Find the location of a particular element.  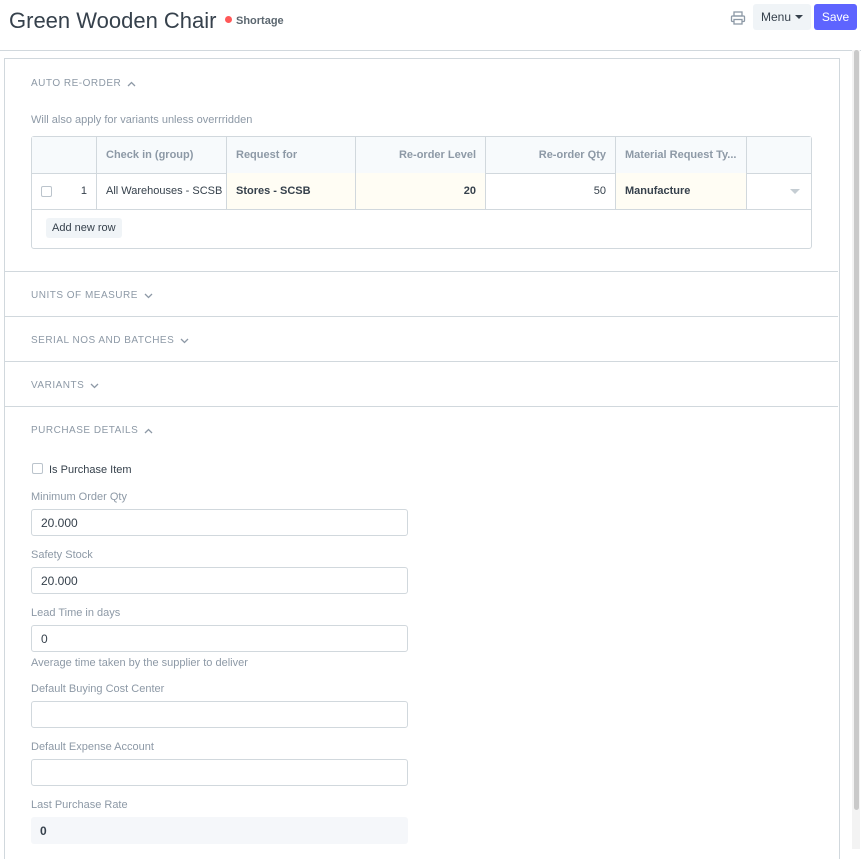

column-header: Request for is located at coordinates (291, 155).